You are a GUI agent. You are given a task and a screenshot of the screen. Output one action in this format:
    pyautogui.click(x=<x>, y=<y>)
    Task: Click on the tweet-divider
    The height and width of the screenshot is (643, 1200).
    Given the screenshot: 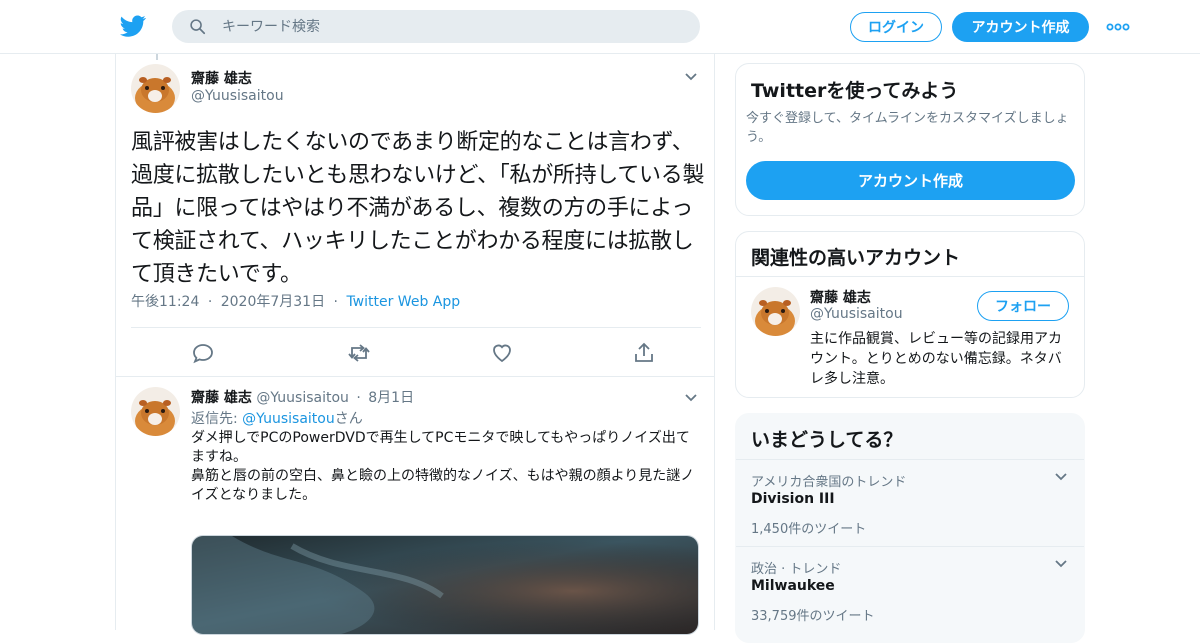 What is the action you would take?
    pyautogui.click(x=415, y=376)
    